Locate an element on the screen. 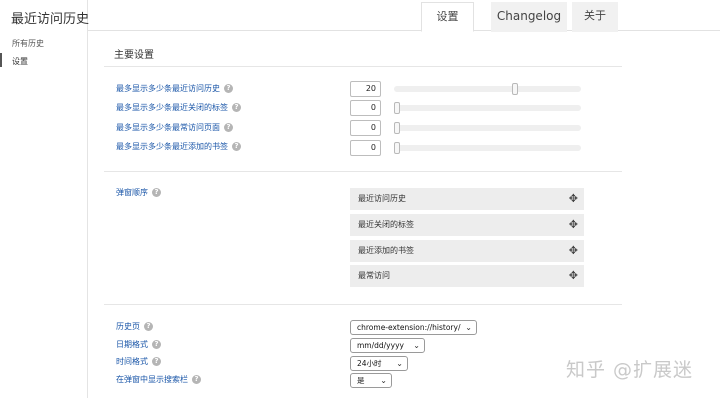 This screenshot has height=398, width=720. date-format-value: mm/dd/yyyy is located at coordinates (380, 345).